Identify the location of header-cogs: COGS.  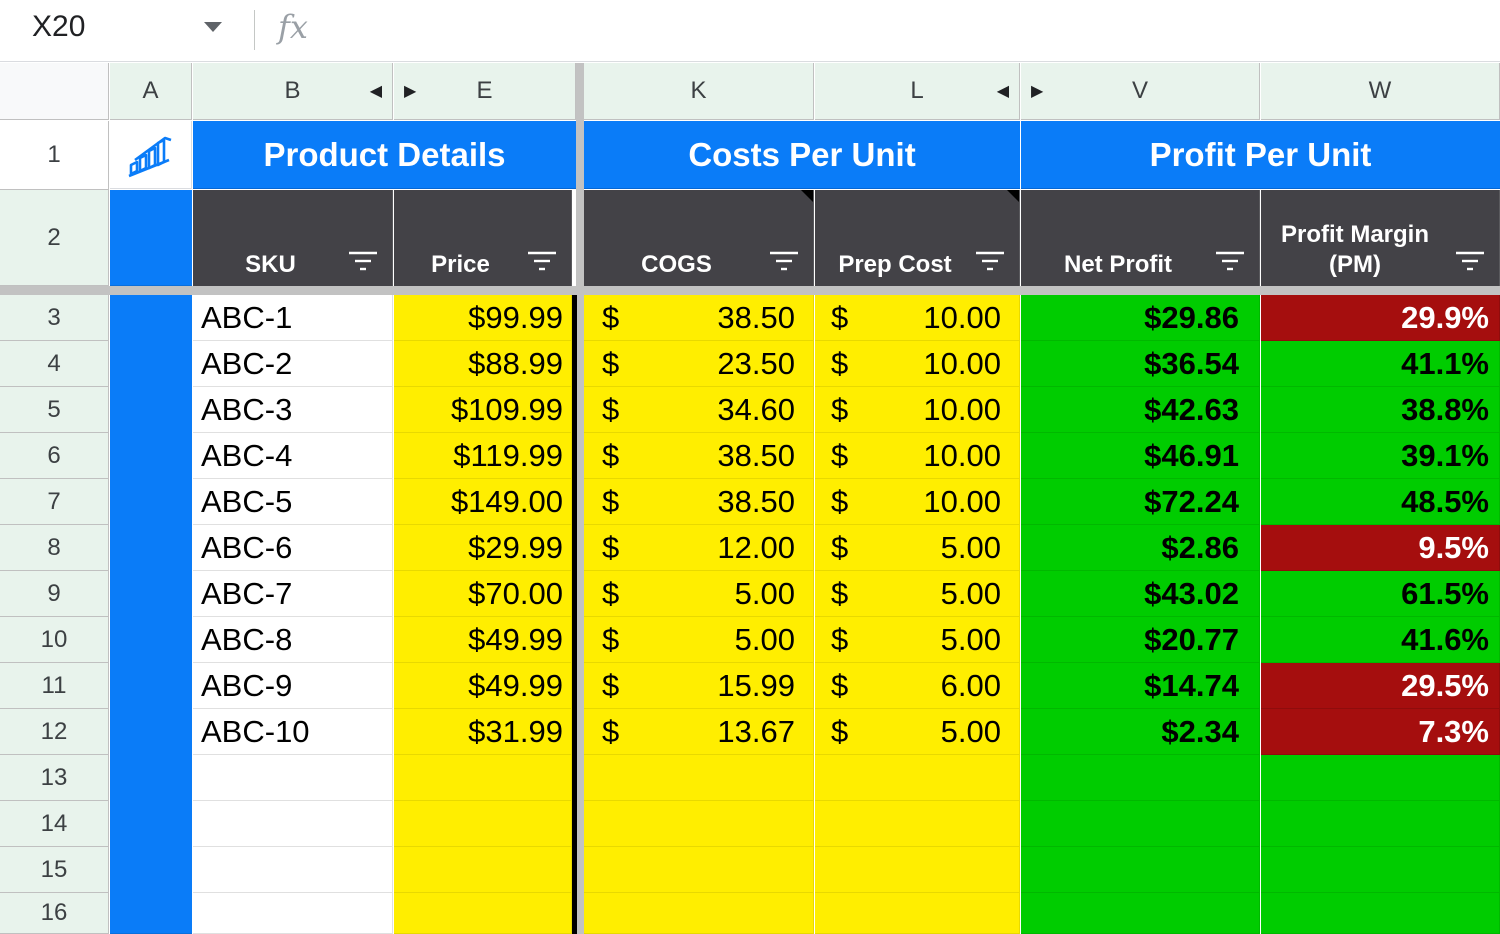
(699, 238).